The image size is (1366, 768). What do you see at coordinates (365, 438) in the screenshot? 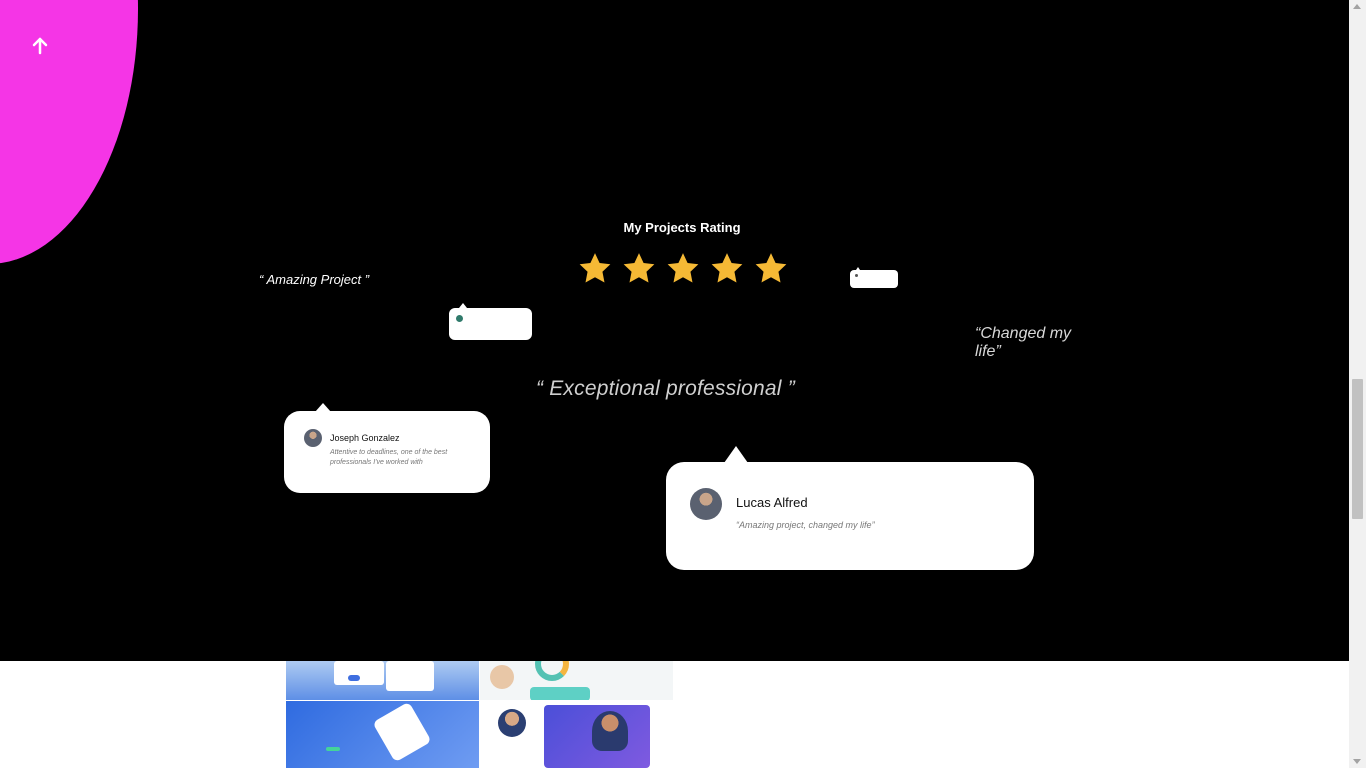
I see `testimonial-name: Joseph Gonzalez` at bounding box center [365, 438].